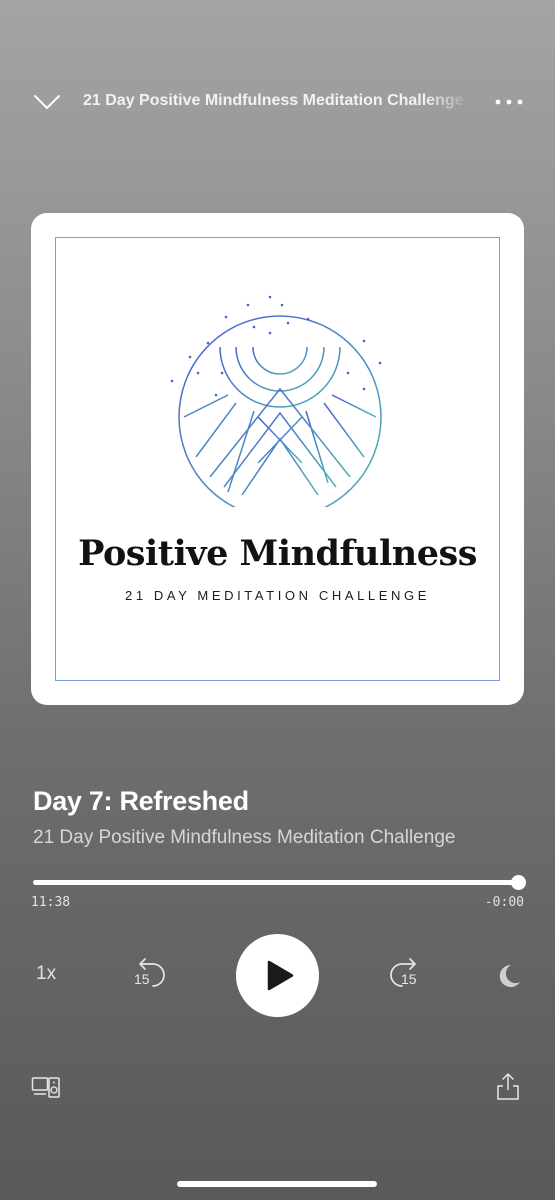 The image size is (555, 1200). Describe the element at coordinates (46, 1088) in the screenshot. I see `connect-devices-icon` at that location.